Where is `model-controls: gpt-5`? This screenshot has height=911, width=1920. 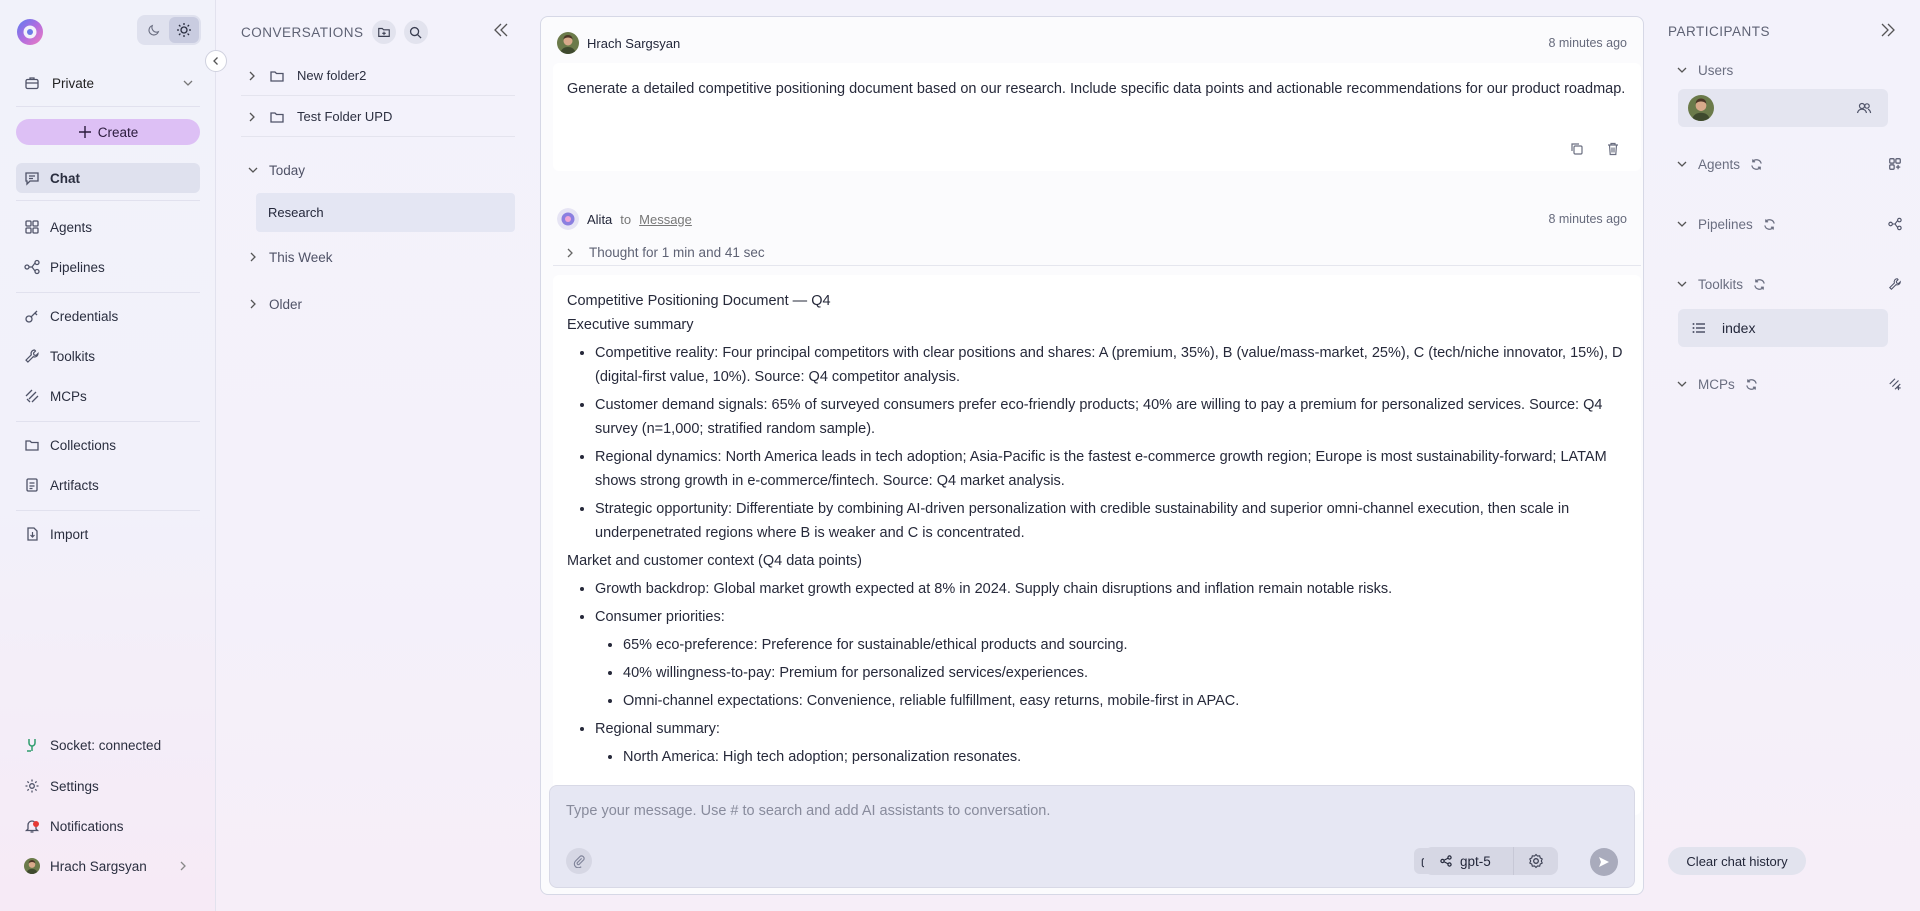
model-controls: gpt-5 is located at coordinates (1491, 861).